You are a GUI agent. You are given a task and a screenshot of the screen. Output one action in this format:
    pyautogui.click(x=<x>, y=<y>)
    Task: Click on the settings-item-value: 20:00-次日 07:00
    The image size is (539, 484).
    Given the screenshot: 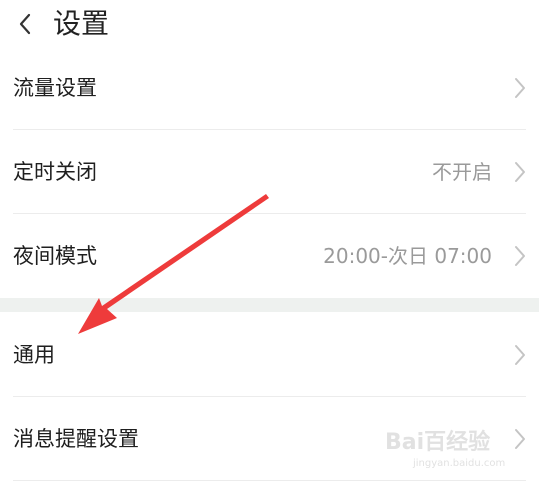 What is the action you would take?
    pyautogui.click(x=407, y=256)
    